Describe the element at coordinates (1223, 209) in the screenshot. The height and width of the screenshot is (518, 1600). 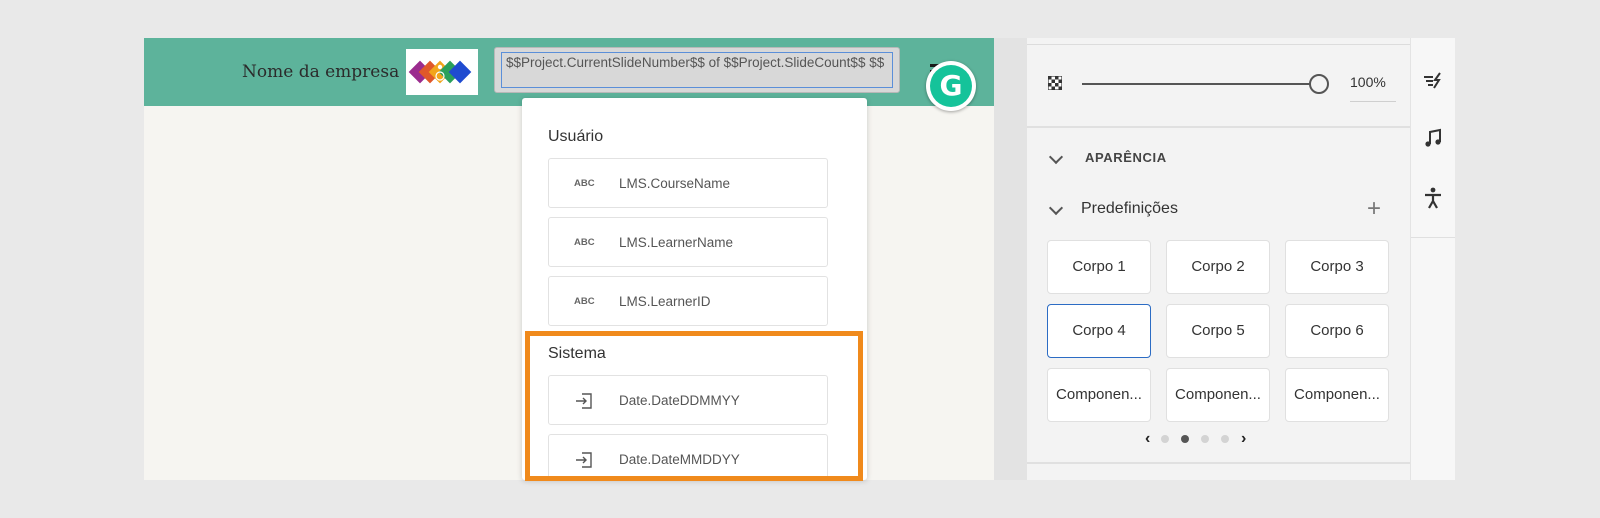
I see `presets-section-header: Predefinições +` at that location.